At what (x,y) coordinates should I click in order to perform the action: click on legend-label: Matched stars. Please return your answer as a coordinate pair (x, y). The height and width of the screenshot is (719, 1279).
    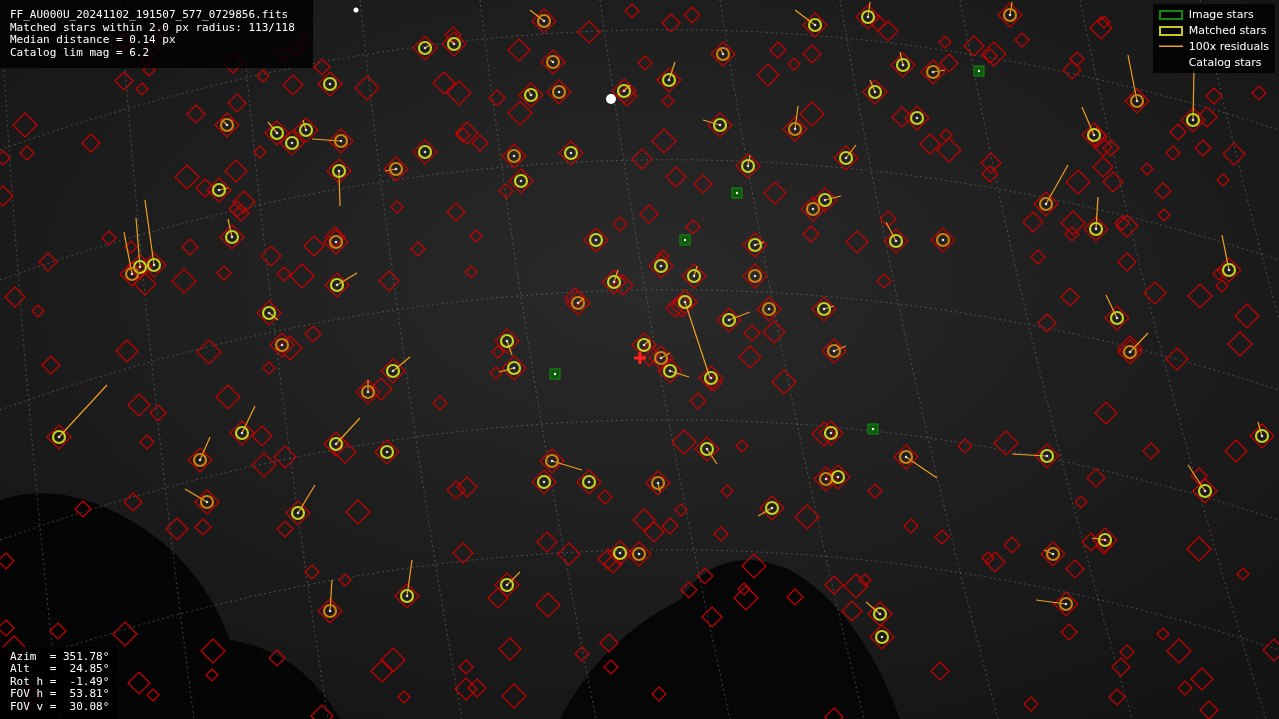
    Looking at the image, I should click on (1227, 30).